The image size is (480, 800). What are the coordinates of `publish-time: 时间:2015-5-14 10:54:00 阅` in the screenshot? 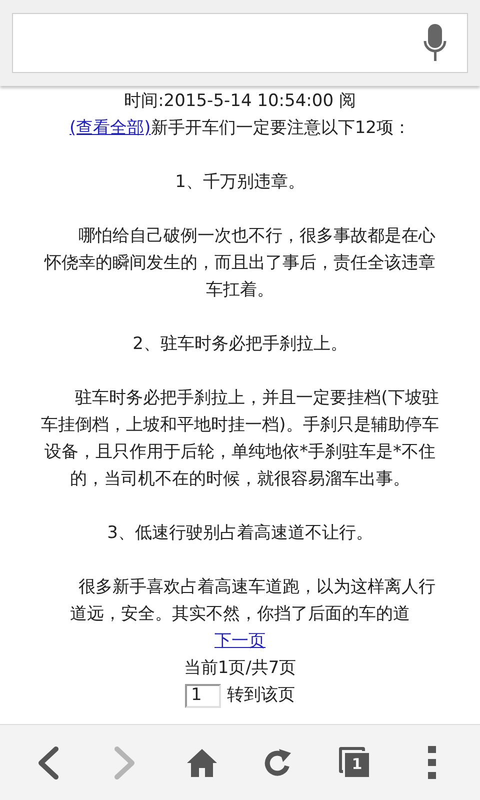 It's located at (240, 101).